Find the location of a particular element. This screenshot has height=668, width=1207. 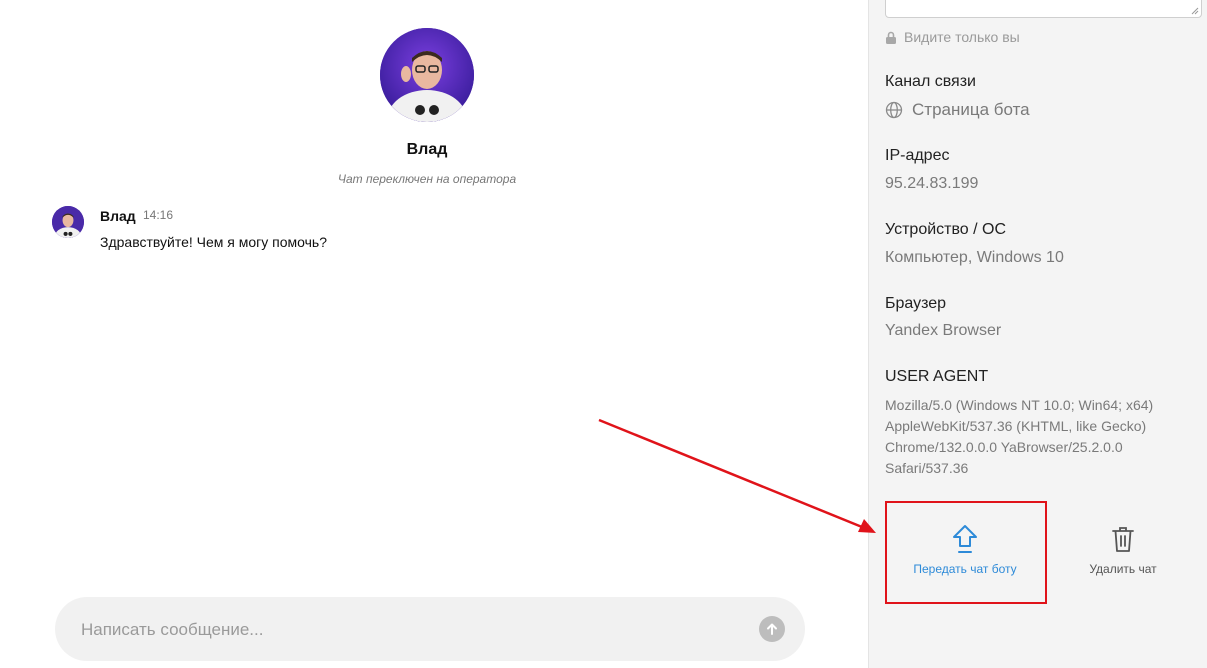

delete-chat-button: Удалить чат is located at coordinates (1123, 569).